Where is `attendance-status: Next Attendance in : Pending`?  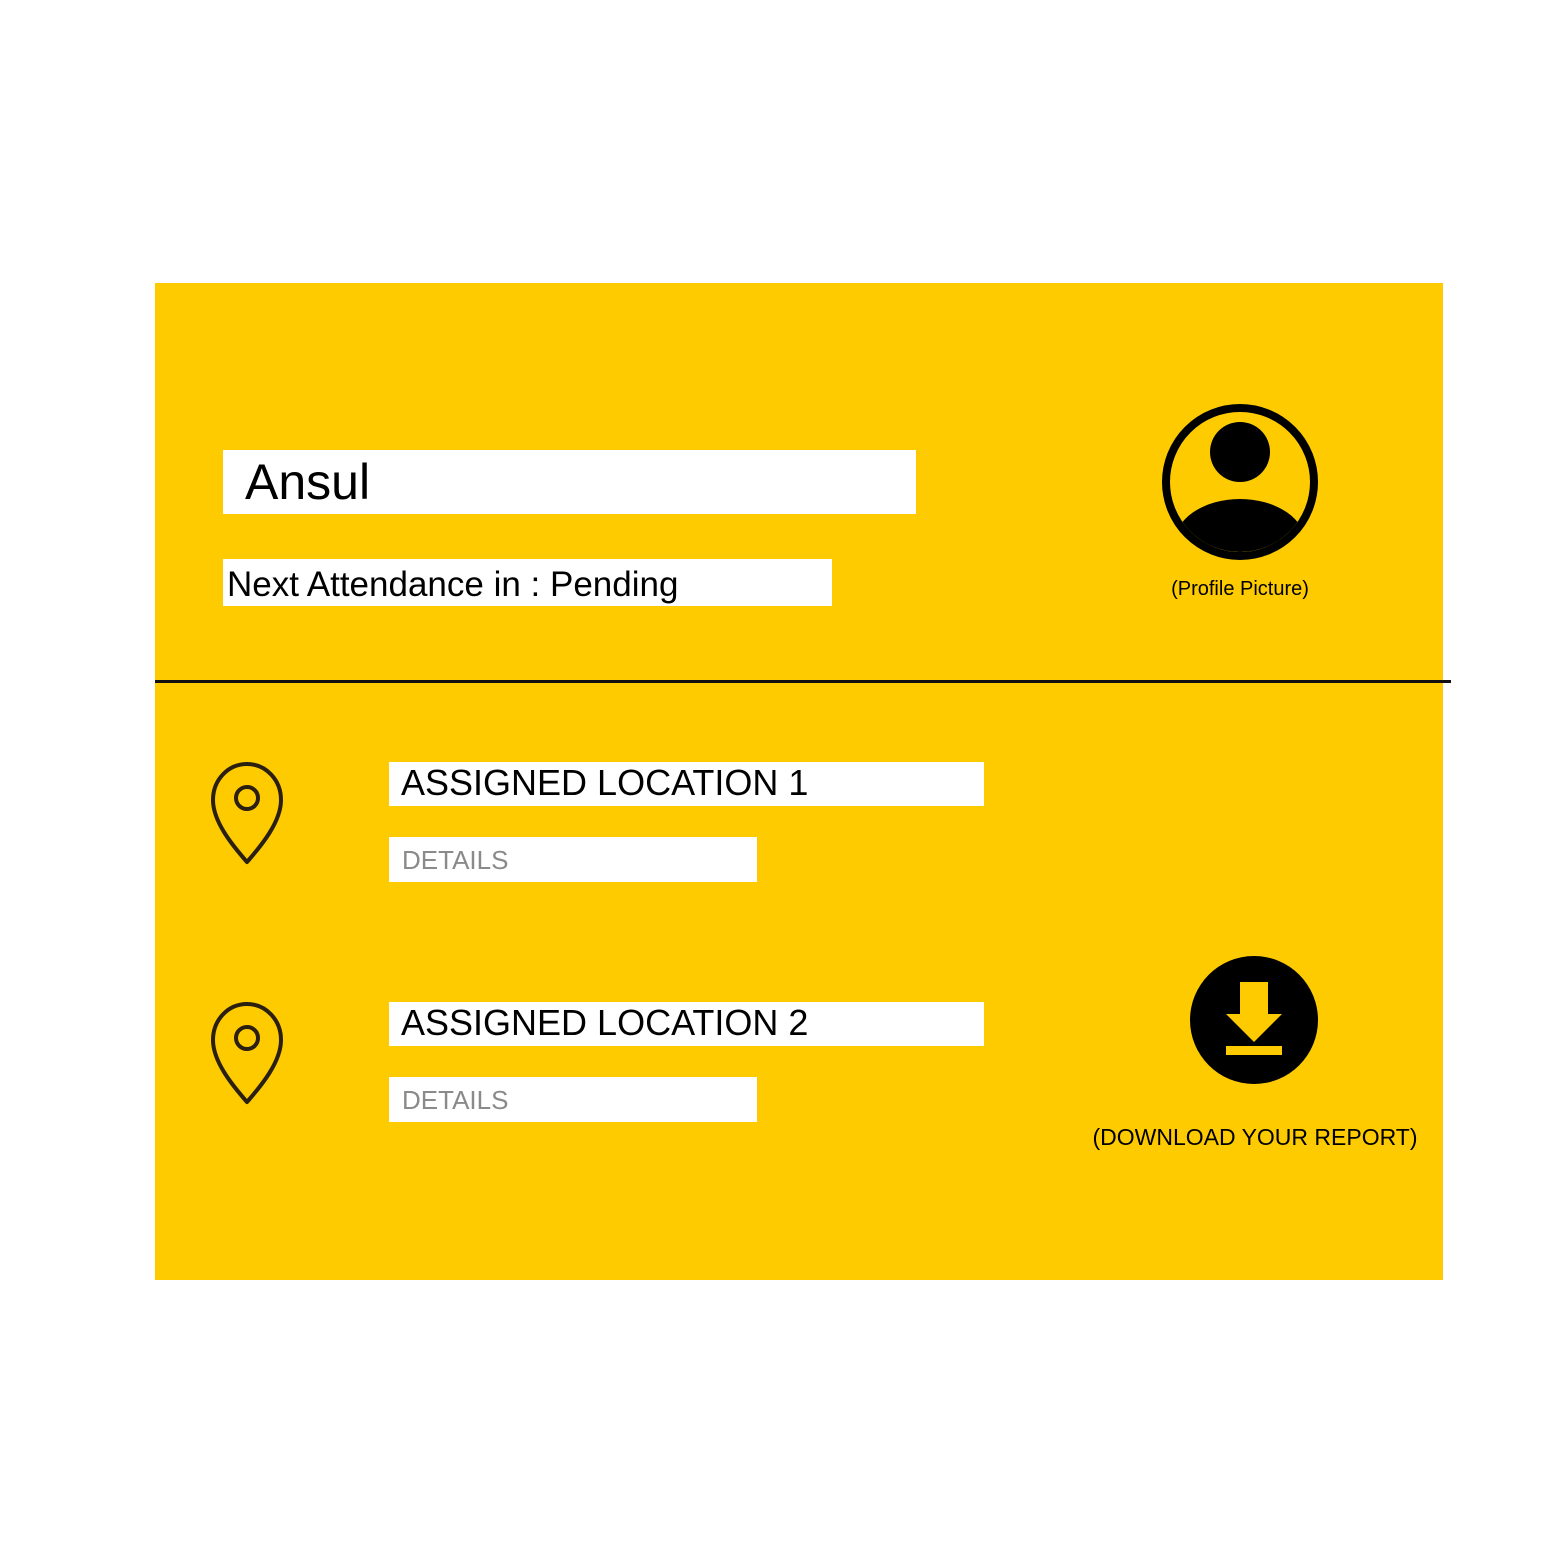 attendance-status: Next Attendance in : Pending is located at coordinates (527, 582).